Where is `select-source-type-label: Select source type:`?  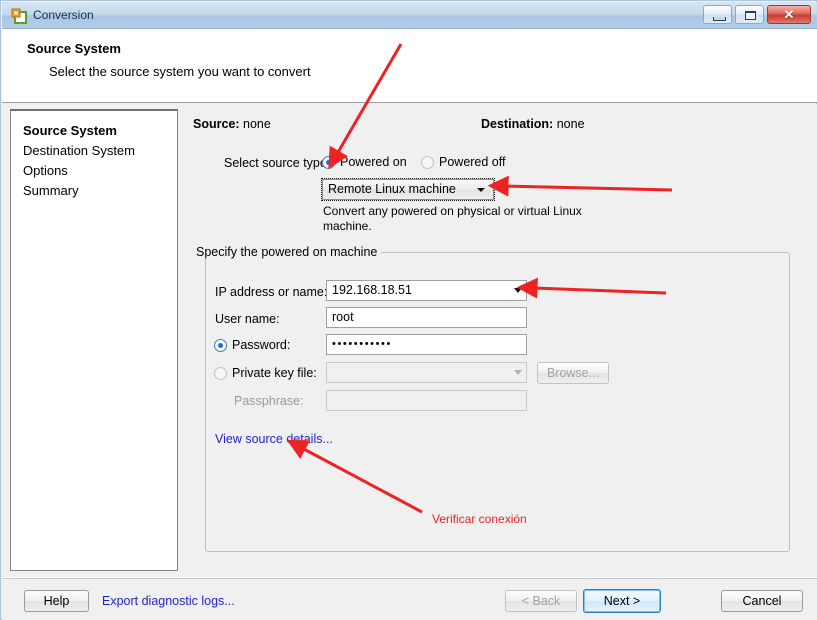
select-source-type-label: Select source type: is located at coordinates (277, 163).